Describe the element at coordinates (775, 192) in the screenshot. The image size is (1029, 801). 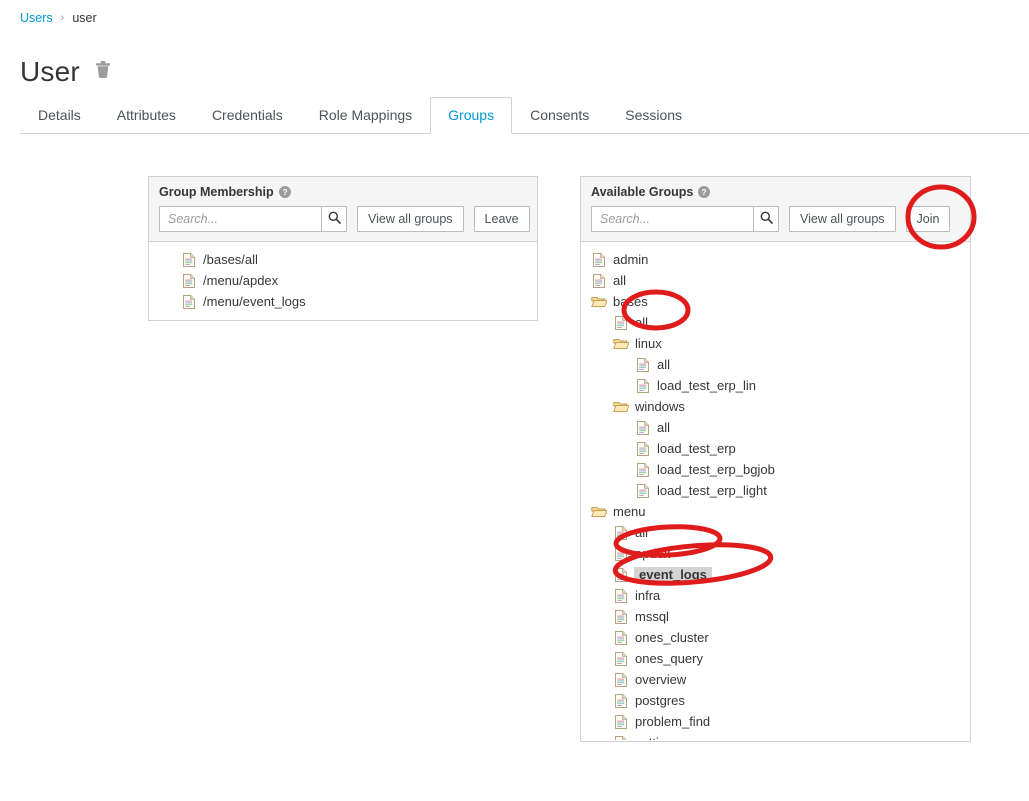
I see `available-groups-title-row: Available Groups ?` at that location.